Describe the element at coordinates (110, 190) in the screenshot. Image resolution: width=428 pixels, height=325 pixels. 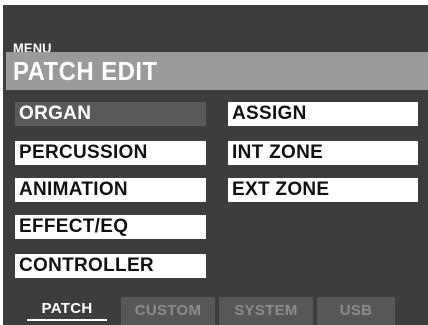
I see `menu-item-animation: ANIMATION` at that location.